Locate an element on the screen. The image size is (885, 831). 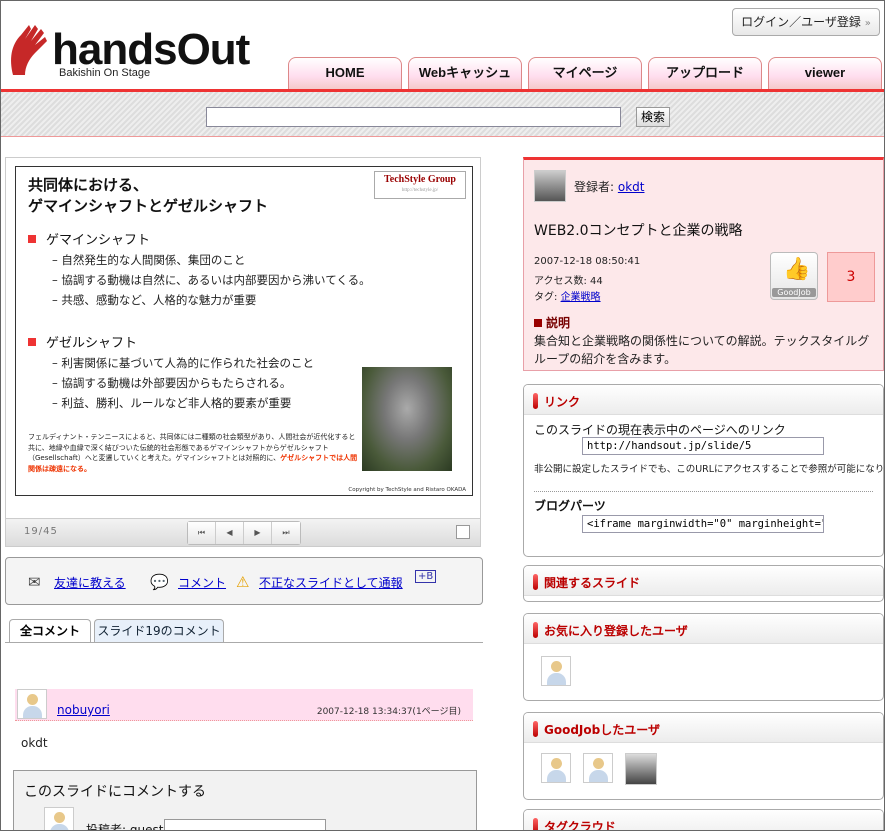
page-indicator: 19/45 is located at coordinates (41, 531).